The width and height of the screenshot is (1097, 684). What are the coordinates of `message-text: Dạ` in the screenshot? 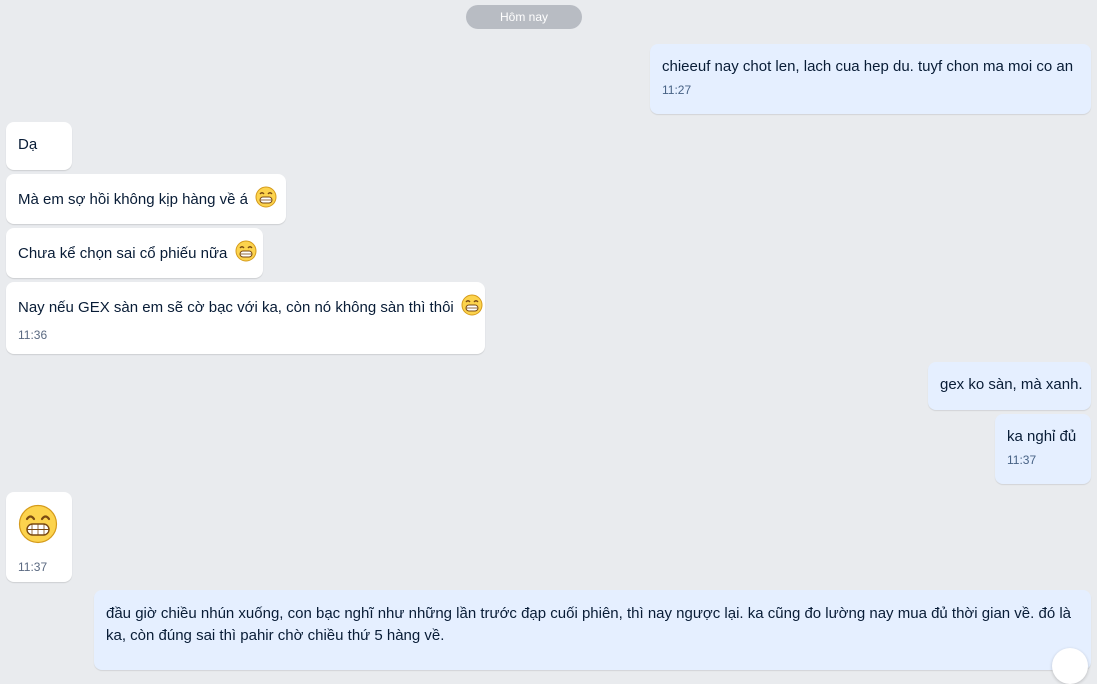 It's located at (28, 144).